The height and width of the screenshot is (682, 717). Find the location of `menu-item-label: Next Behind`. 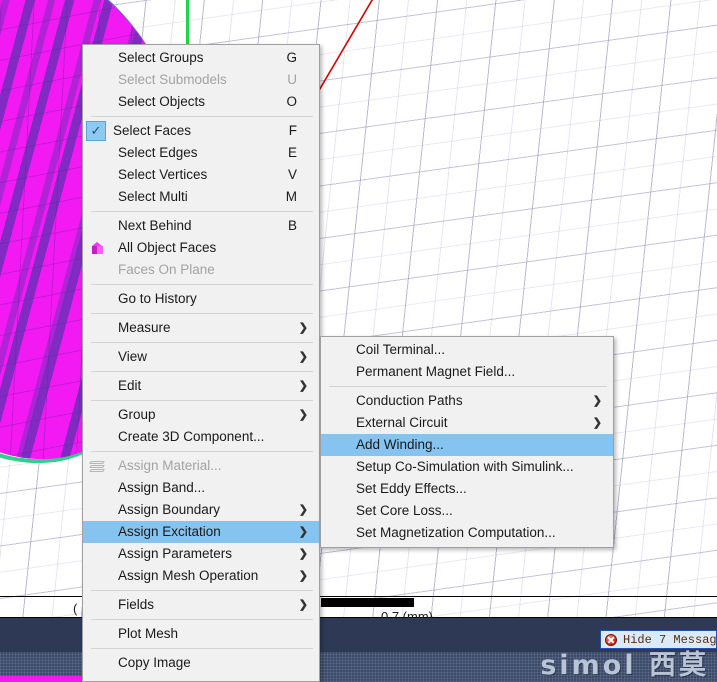

menu-item-label: Next Behind is located at coordinates (155, 225).